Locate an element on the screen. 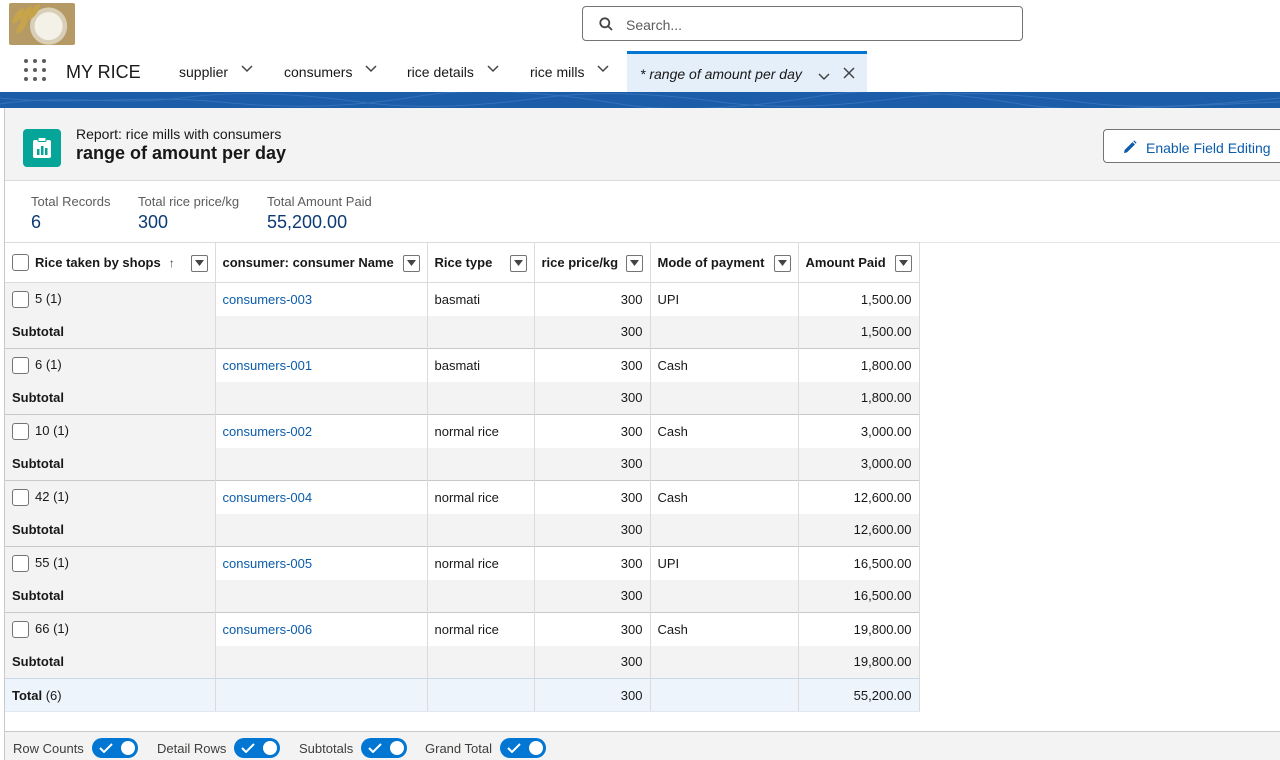  payment-mode-cell: Cash is located at coordinates (724, 497).